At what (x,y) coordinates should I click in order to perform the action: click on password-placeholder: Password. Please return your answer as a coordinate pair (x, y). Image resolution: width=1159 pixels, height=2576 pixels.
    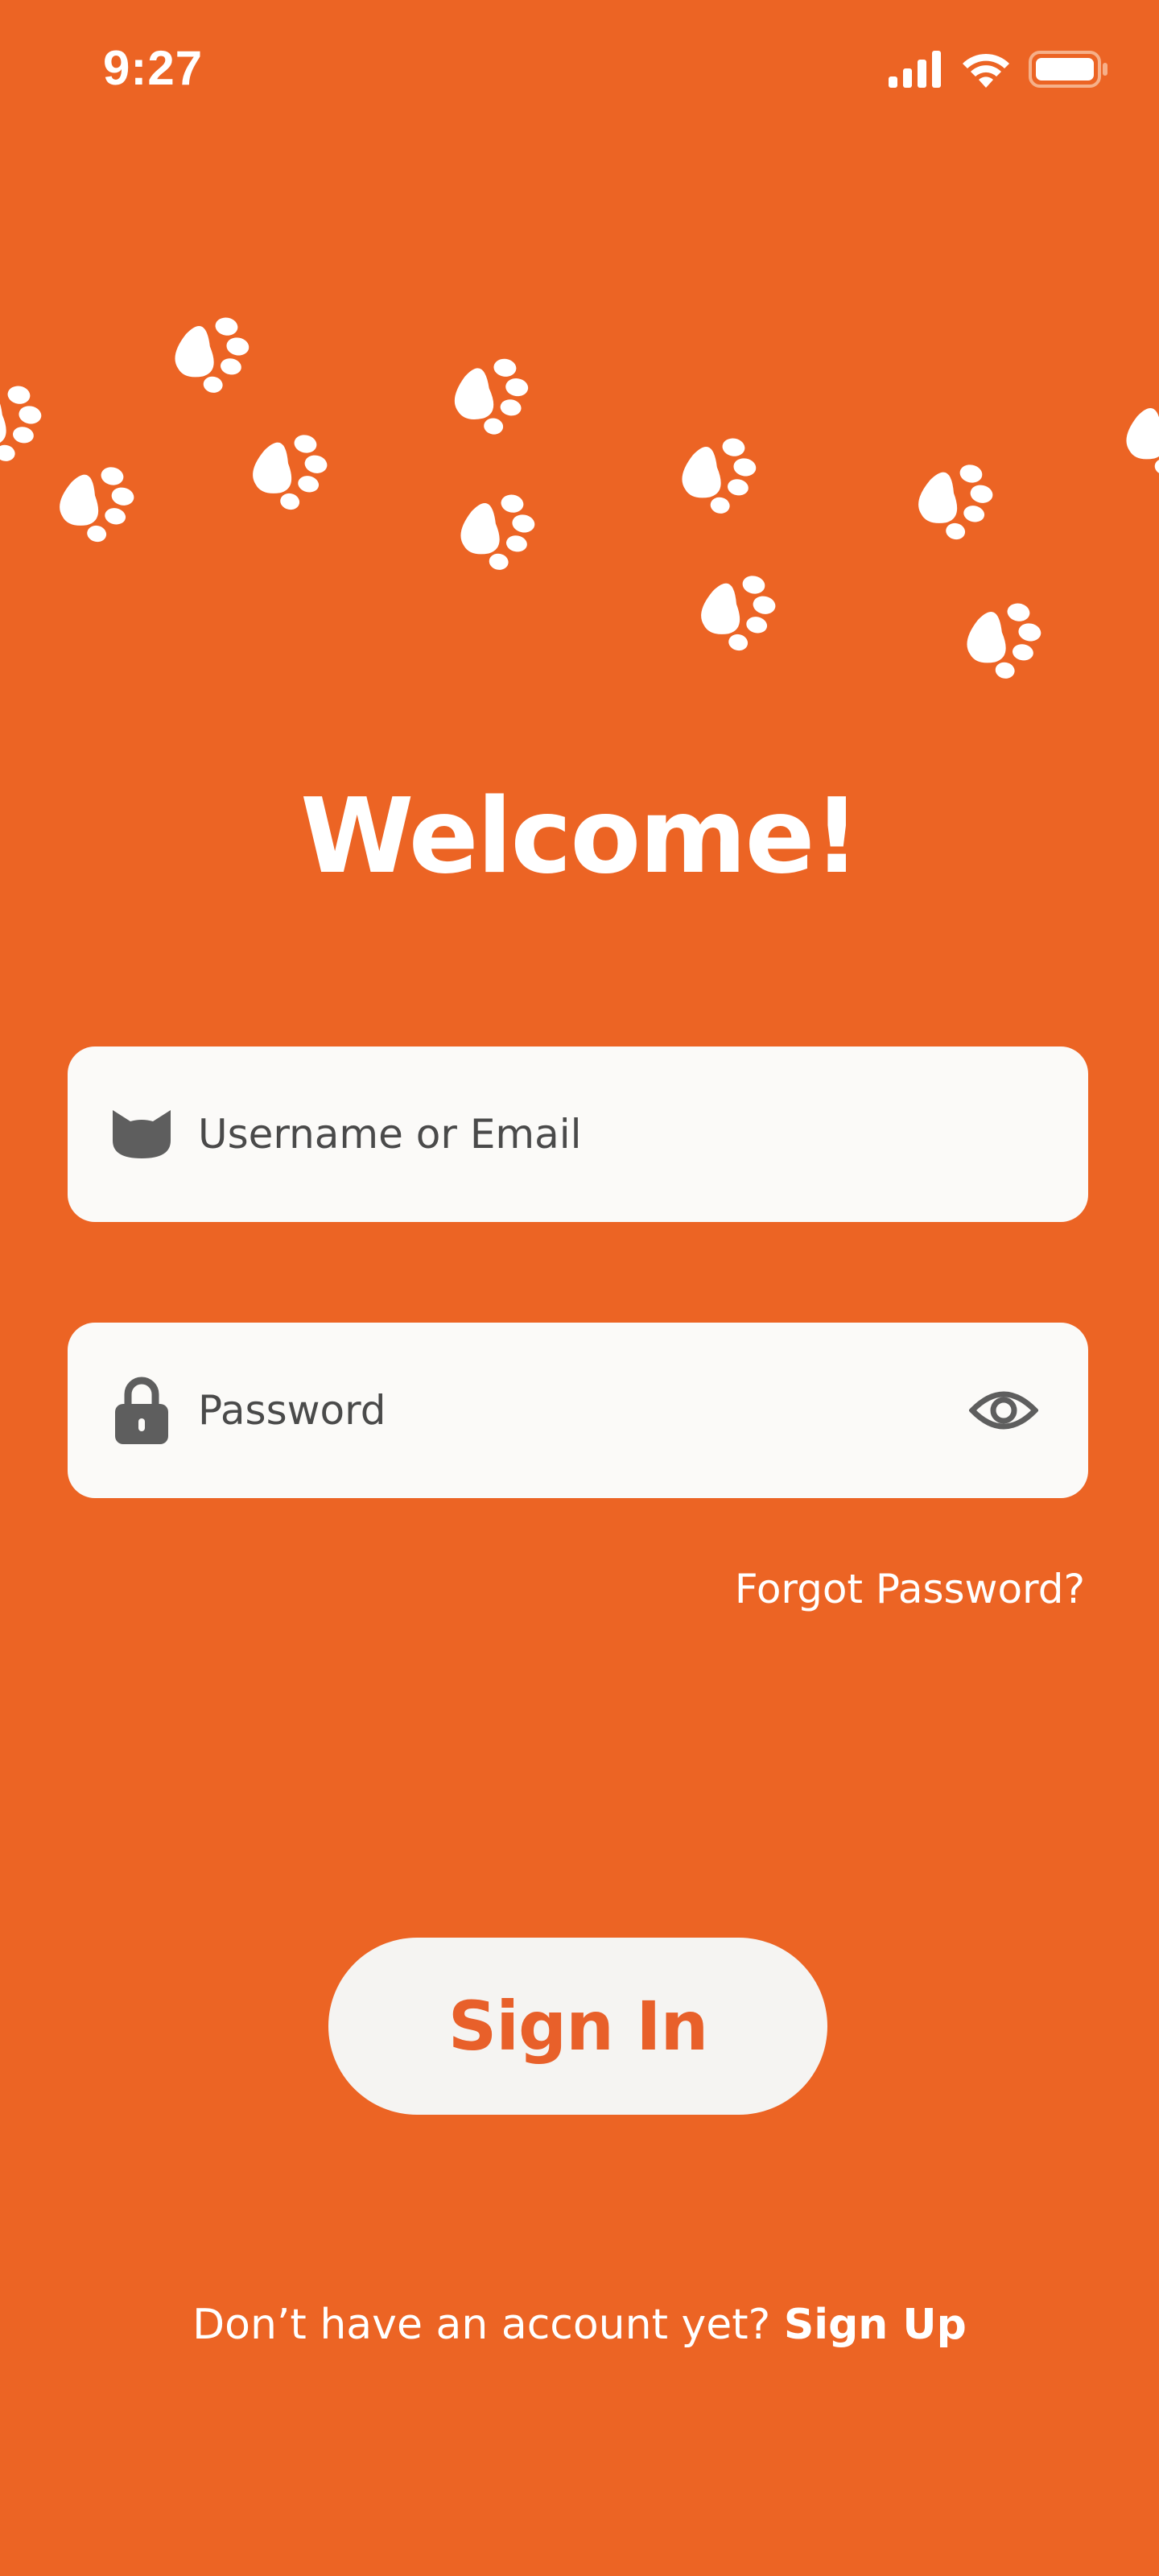
    Looking at the image, I should click on (292, 1410).